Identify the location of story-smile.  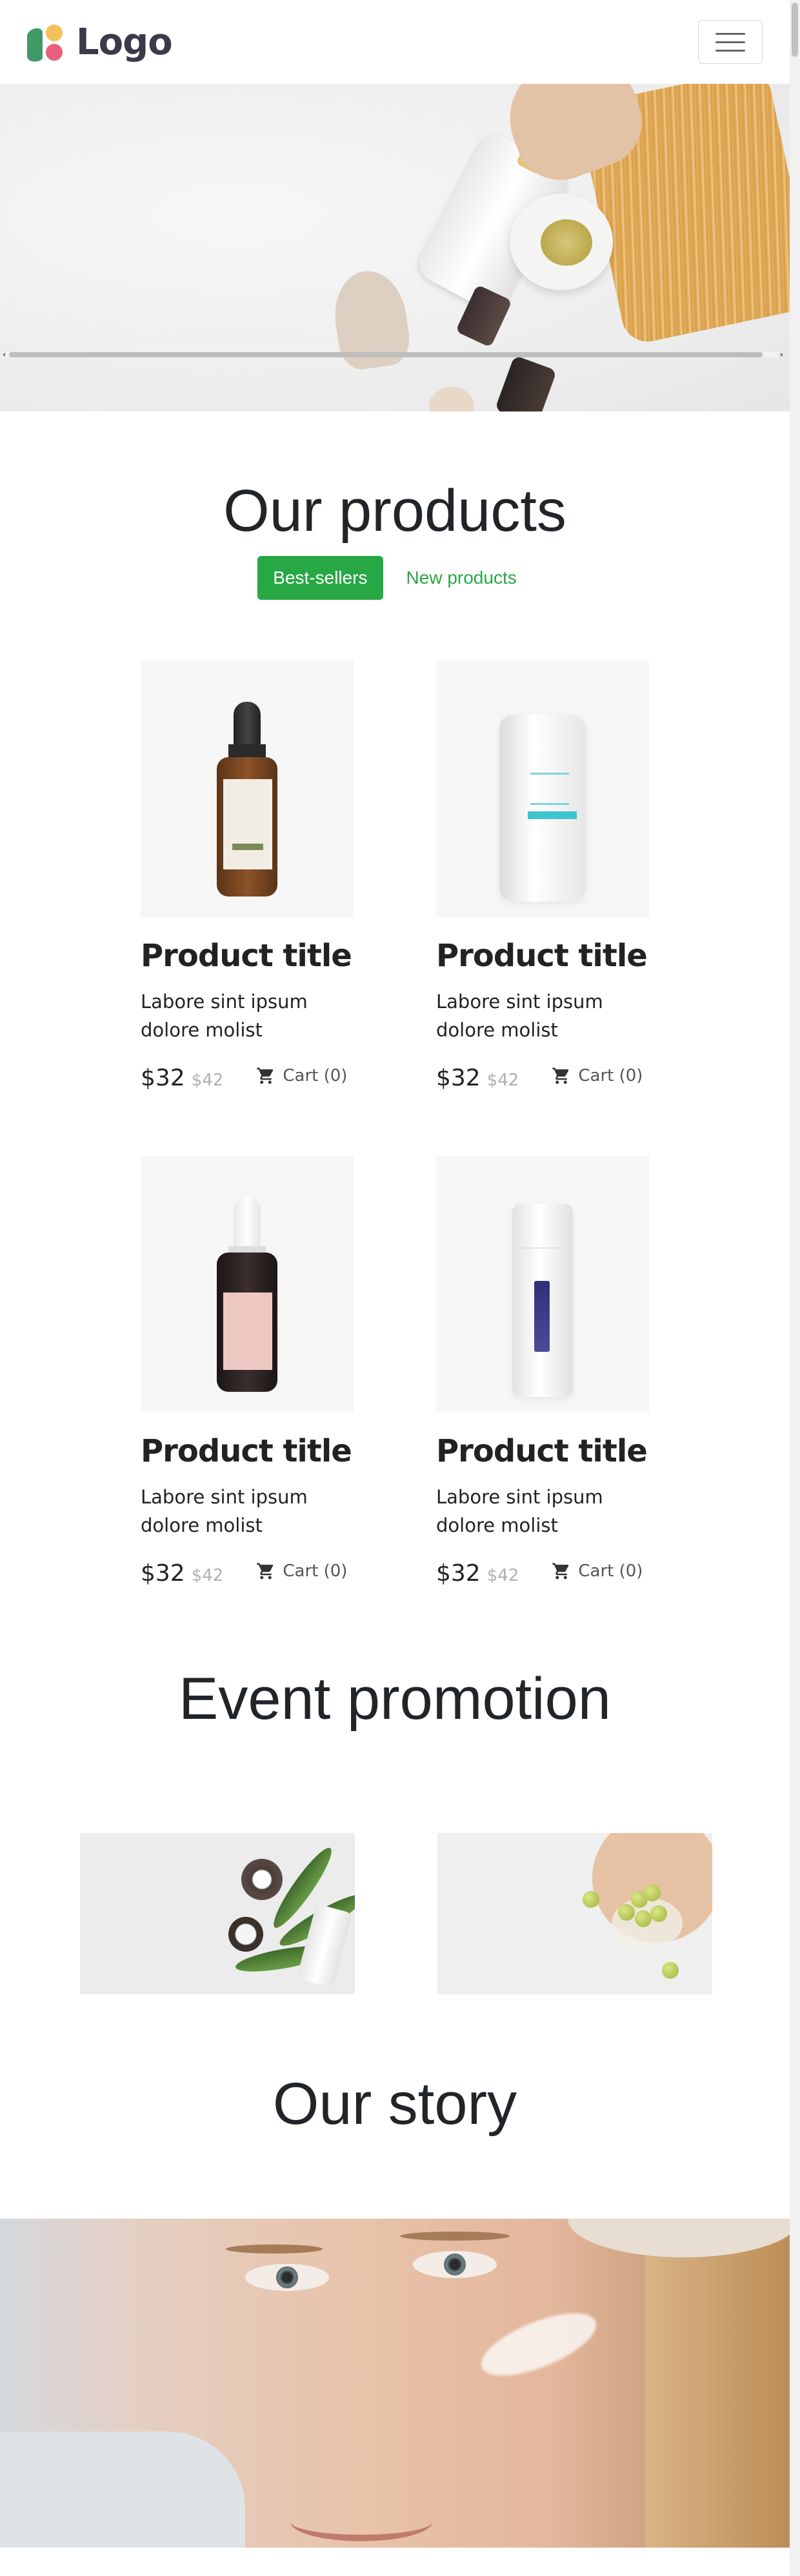
(361, 2521).